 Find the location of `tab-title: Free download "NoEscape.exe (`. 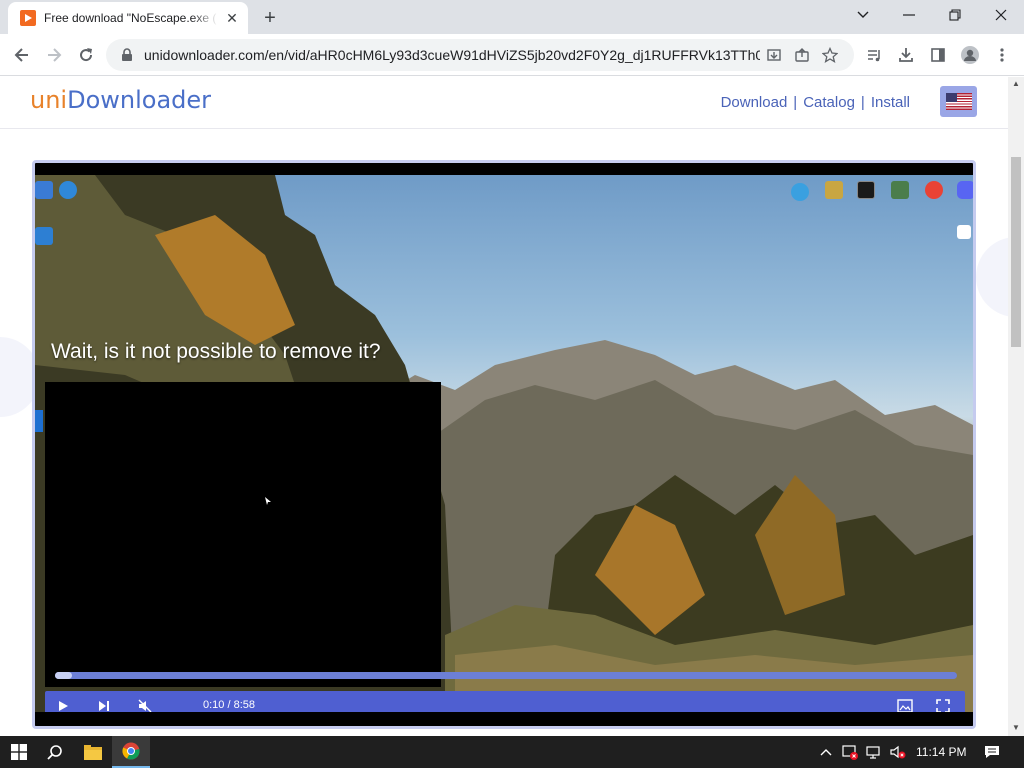

tab-title: Free download "NoEscape.exe ( is located at coordinates (130, 18).